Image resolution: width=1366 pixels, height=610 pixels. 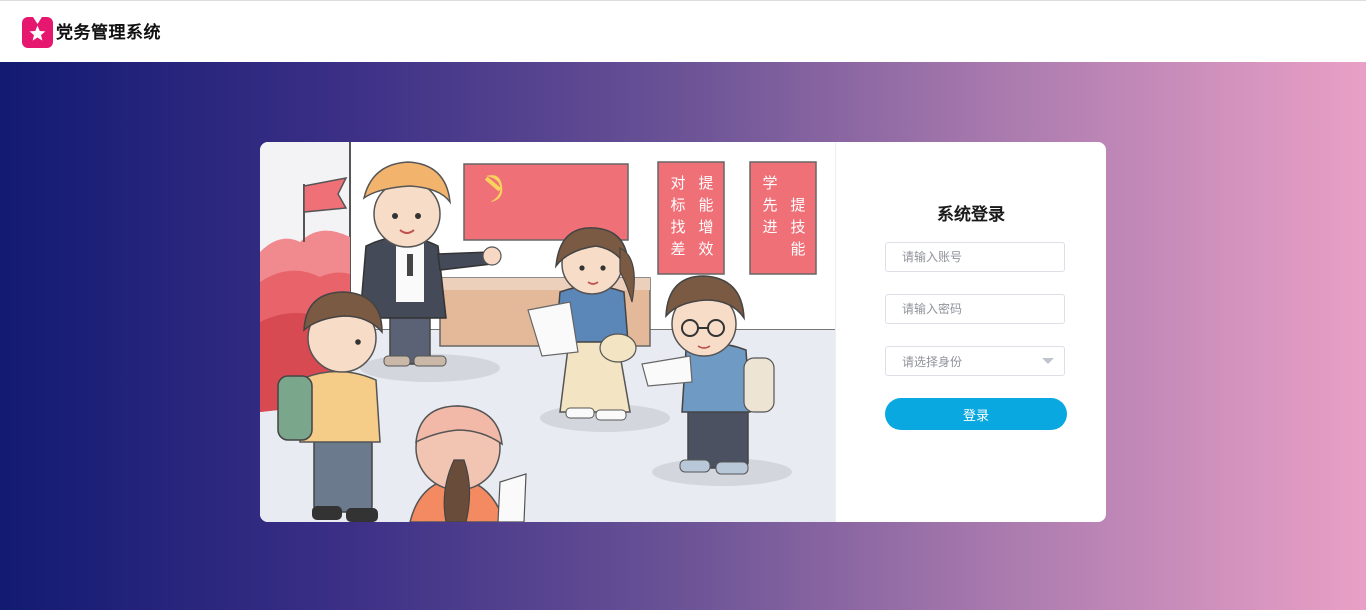 I want to click on banner-char: 增, so click(x=705, y=227).